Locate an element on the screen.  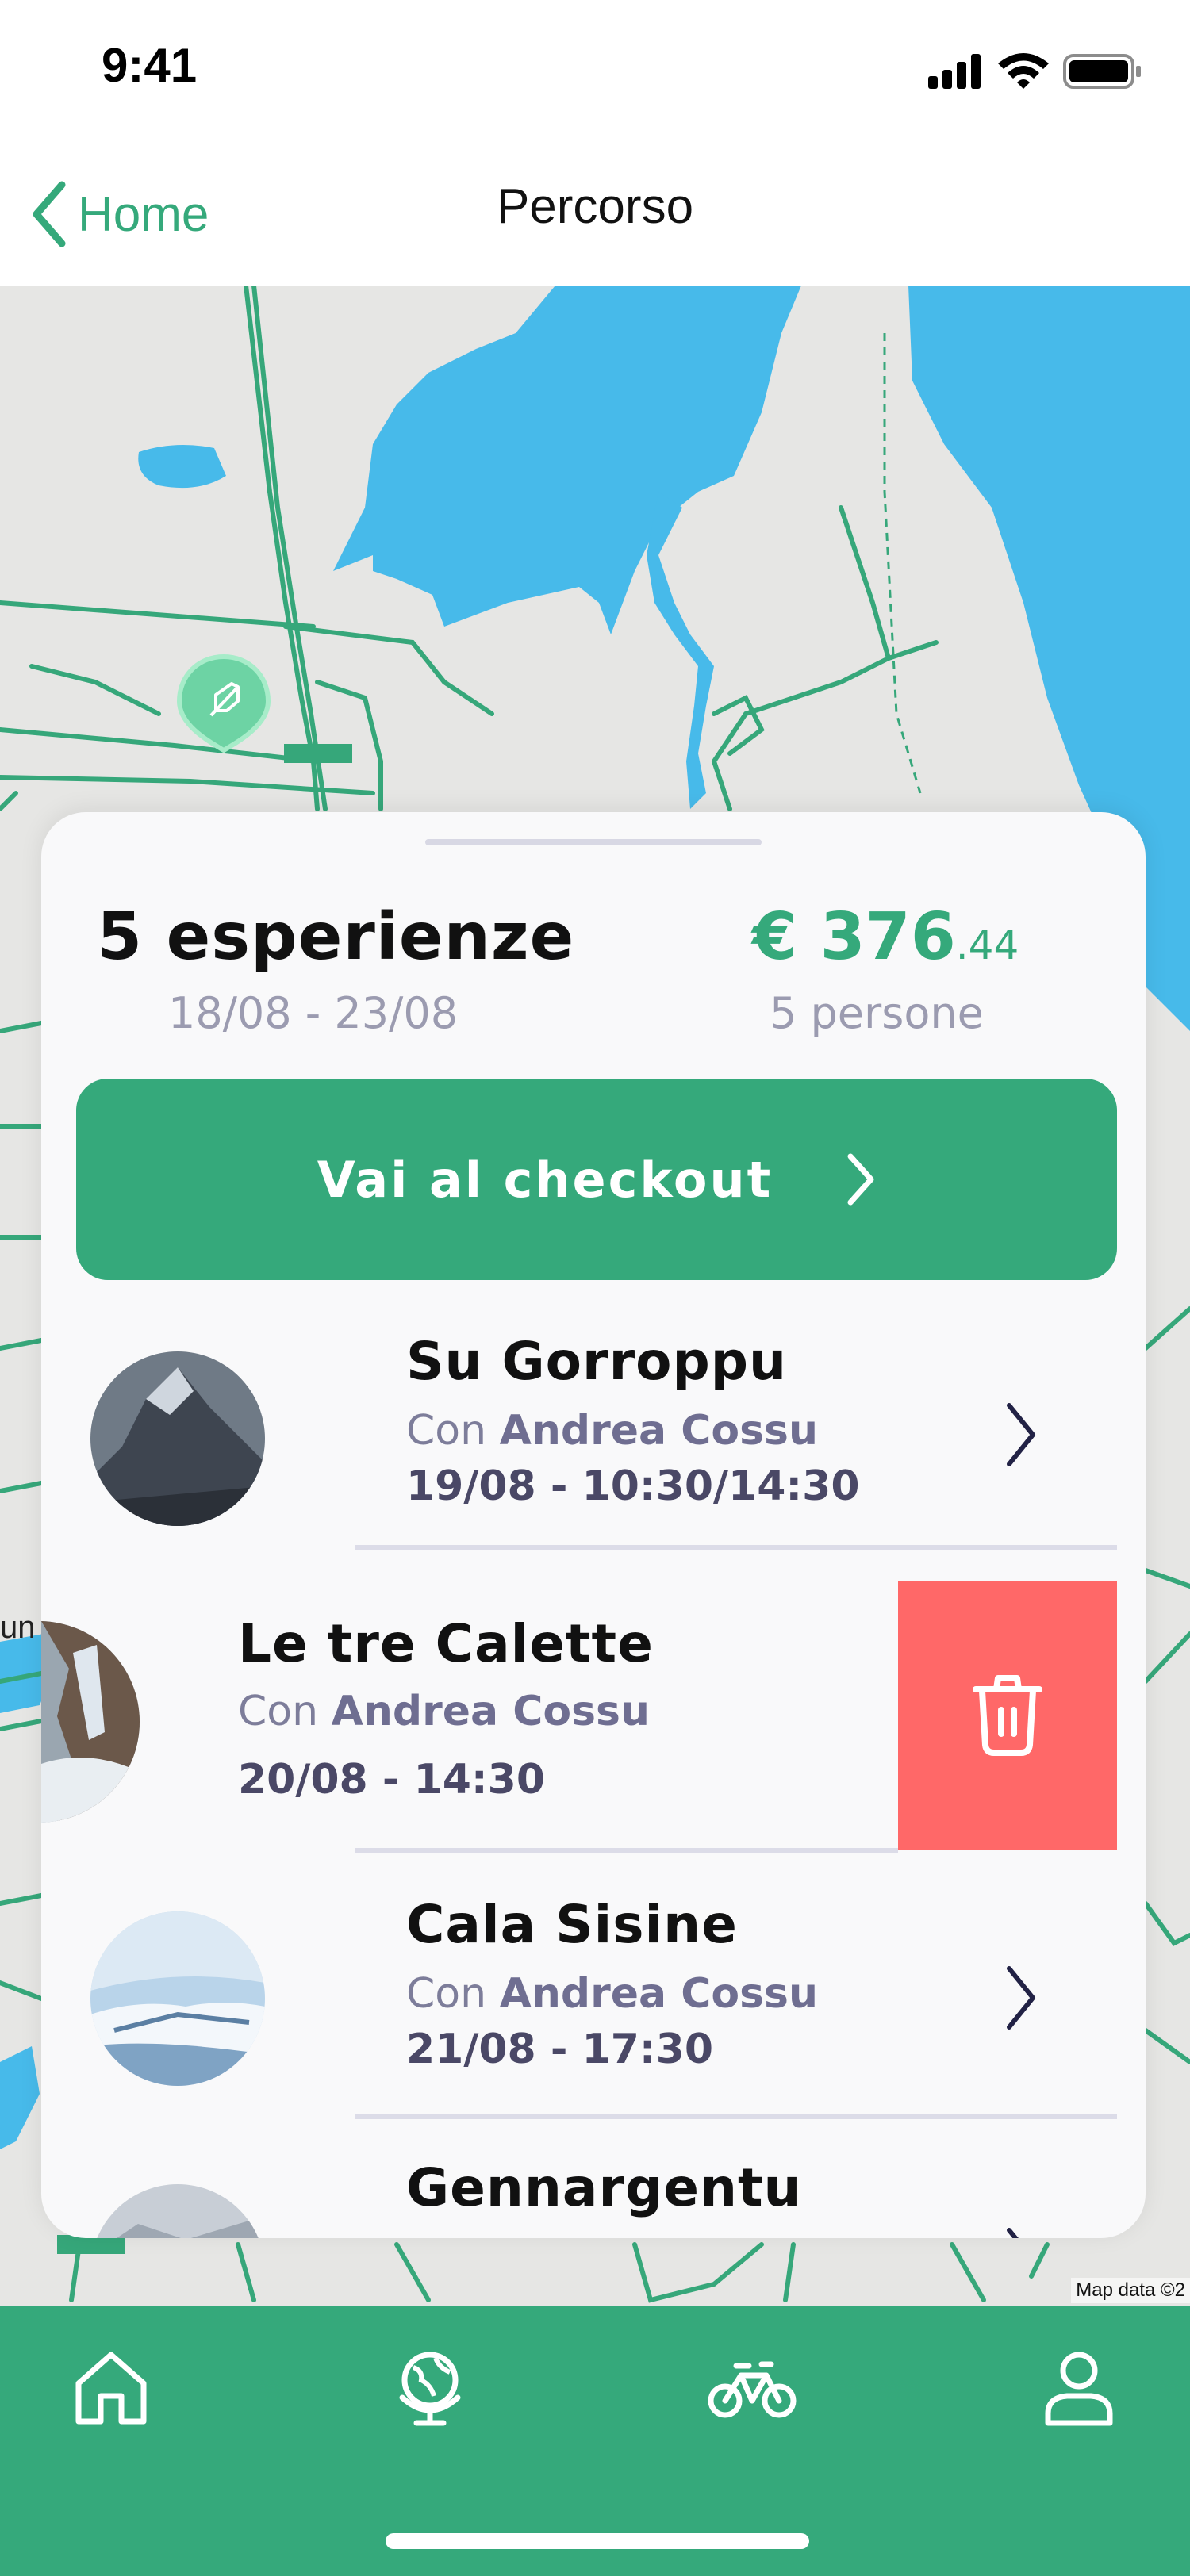
checkout-label: Vai al checkout is located at coordinates (545, 1179).